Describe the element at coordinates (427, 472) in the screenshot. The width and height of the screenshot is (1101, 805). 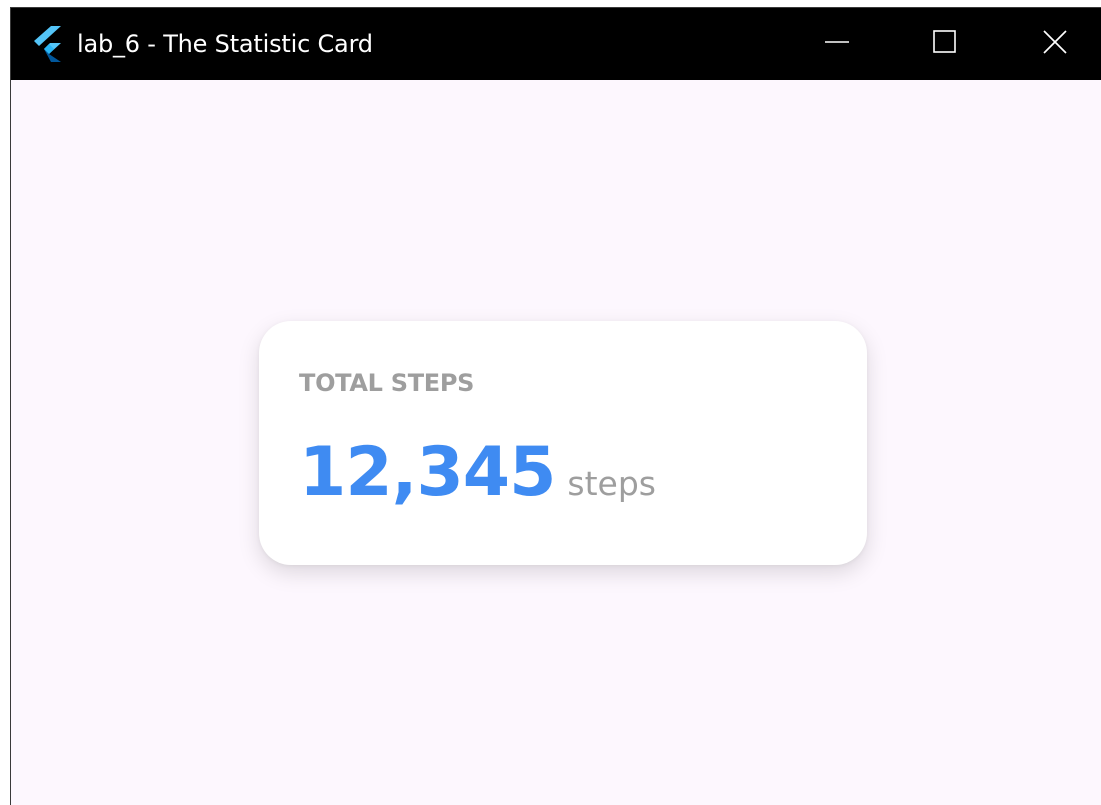
I see `statistic-value: 12,345` at that location.